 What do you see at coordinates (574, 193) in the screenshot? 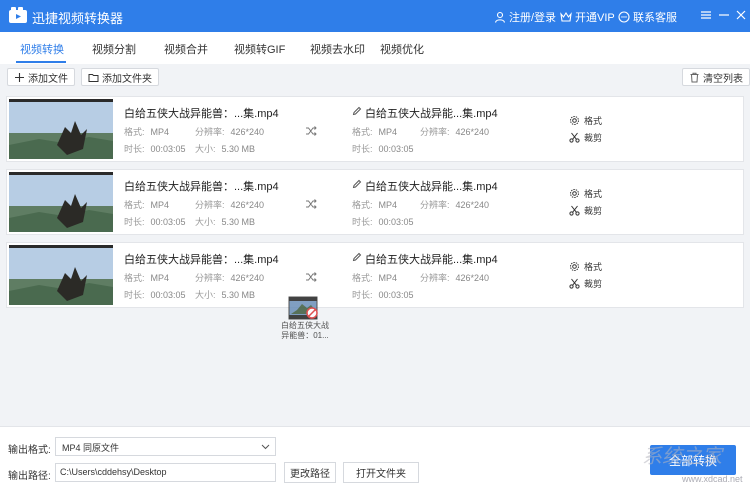
I see `gear-icon` at bounding box center [574, 193].